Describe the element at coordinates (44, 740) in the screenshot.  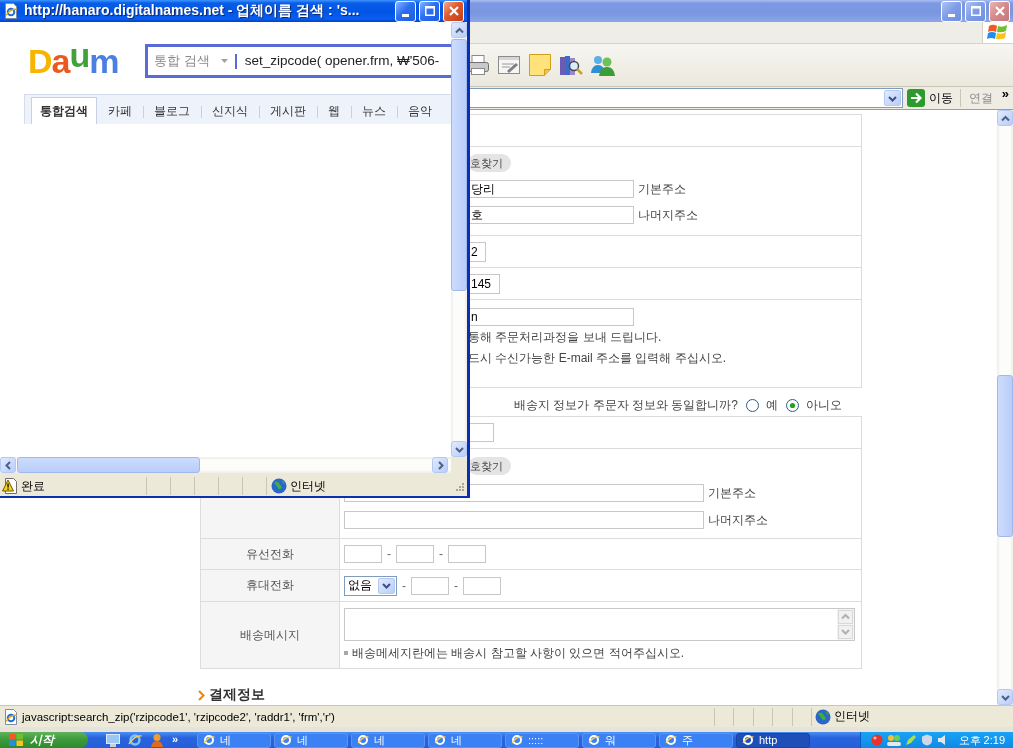
I see `start-button: 시작` at that location.